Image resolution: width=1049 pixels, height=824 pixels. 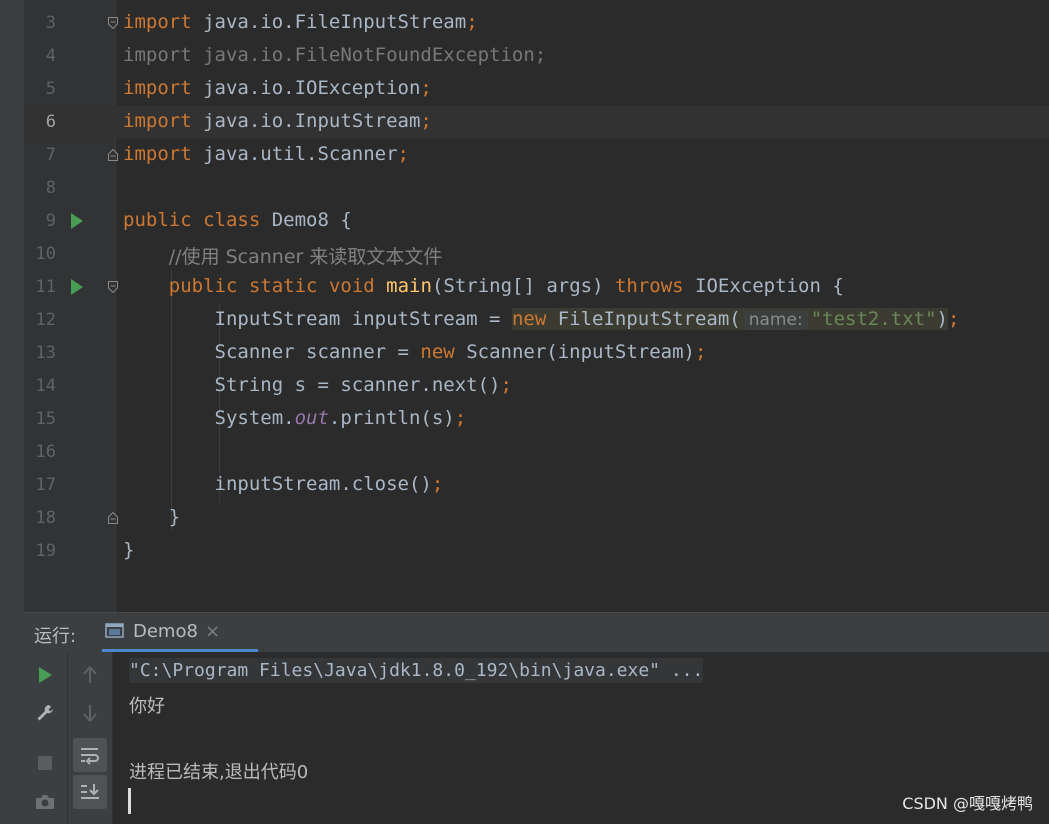 I want to click on stop-icon, so click(x=45, y=763).